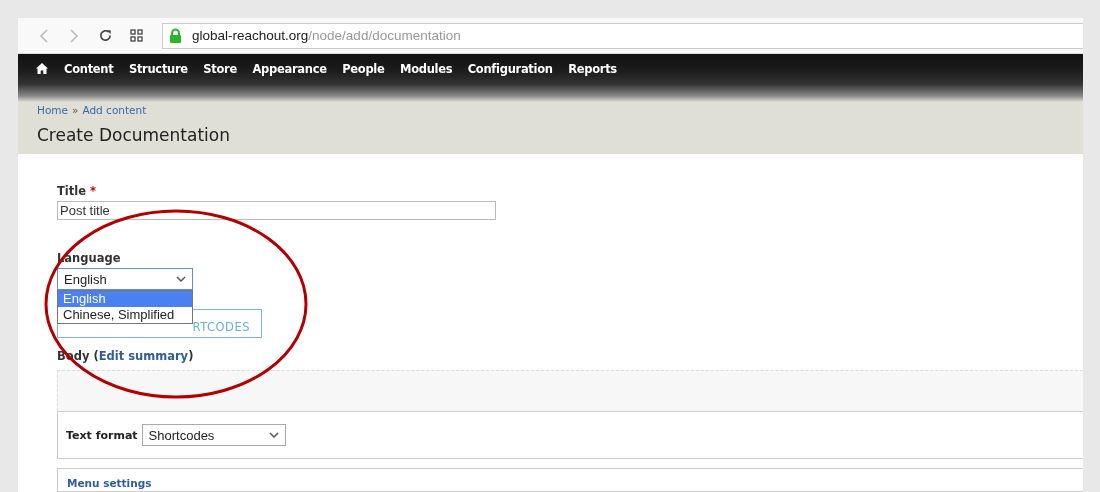 The image size is (1100, 492). Describe the element at coordinates (93, 191) in the screenshot. I see `required-mark: *` at that location.